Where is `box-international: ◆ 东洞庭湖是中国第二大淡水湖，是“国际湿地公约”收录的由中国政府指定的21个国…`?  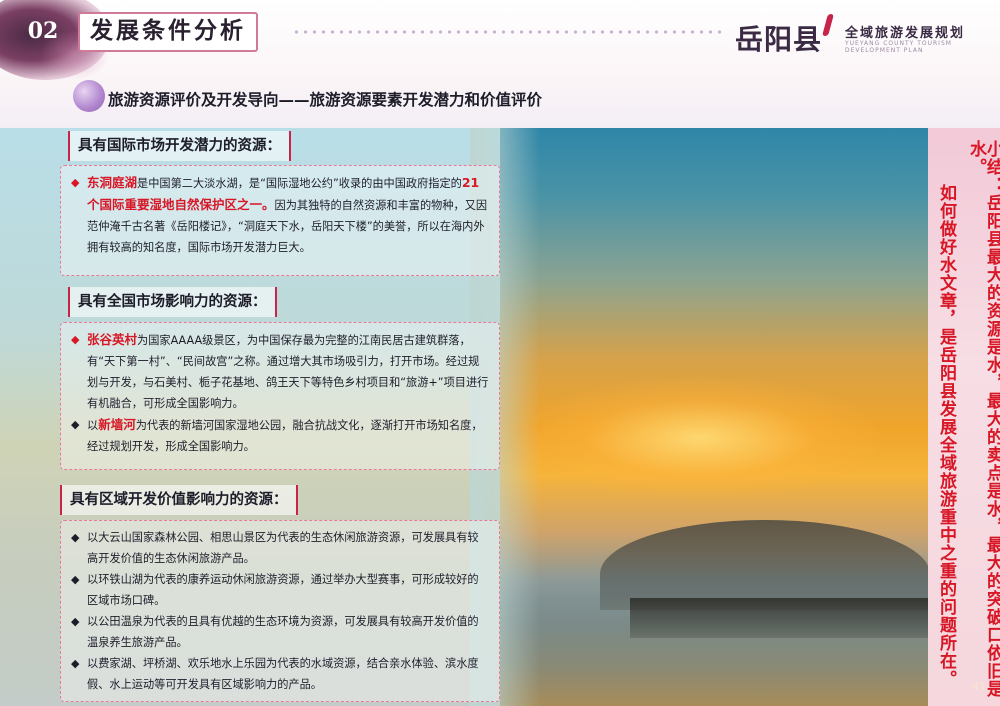
box-international: ◆ 东洞庭湖是中国第二大淡水湖，是“国际湿地公约”收录的由中国政府指定的21个国… is located at coordinates (280, 220).